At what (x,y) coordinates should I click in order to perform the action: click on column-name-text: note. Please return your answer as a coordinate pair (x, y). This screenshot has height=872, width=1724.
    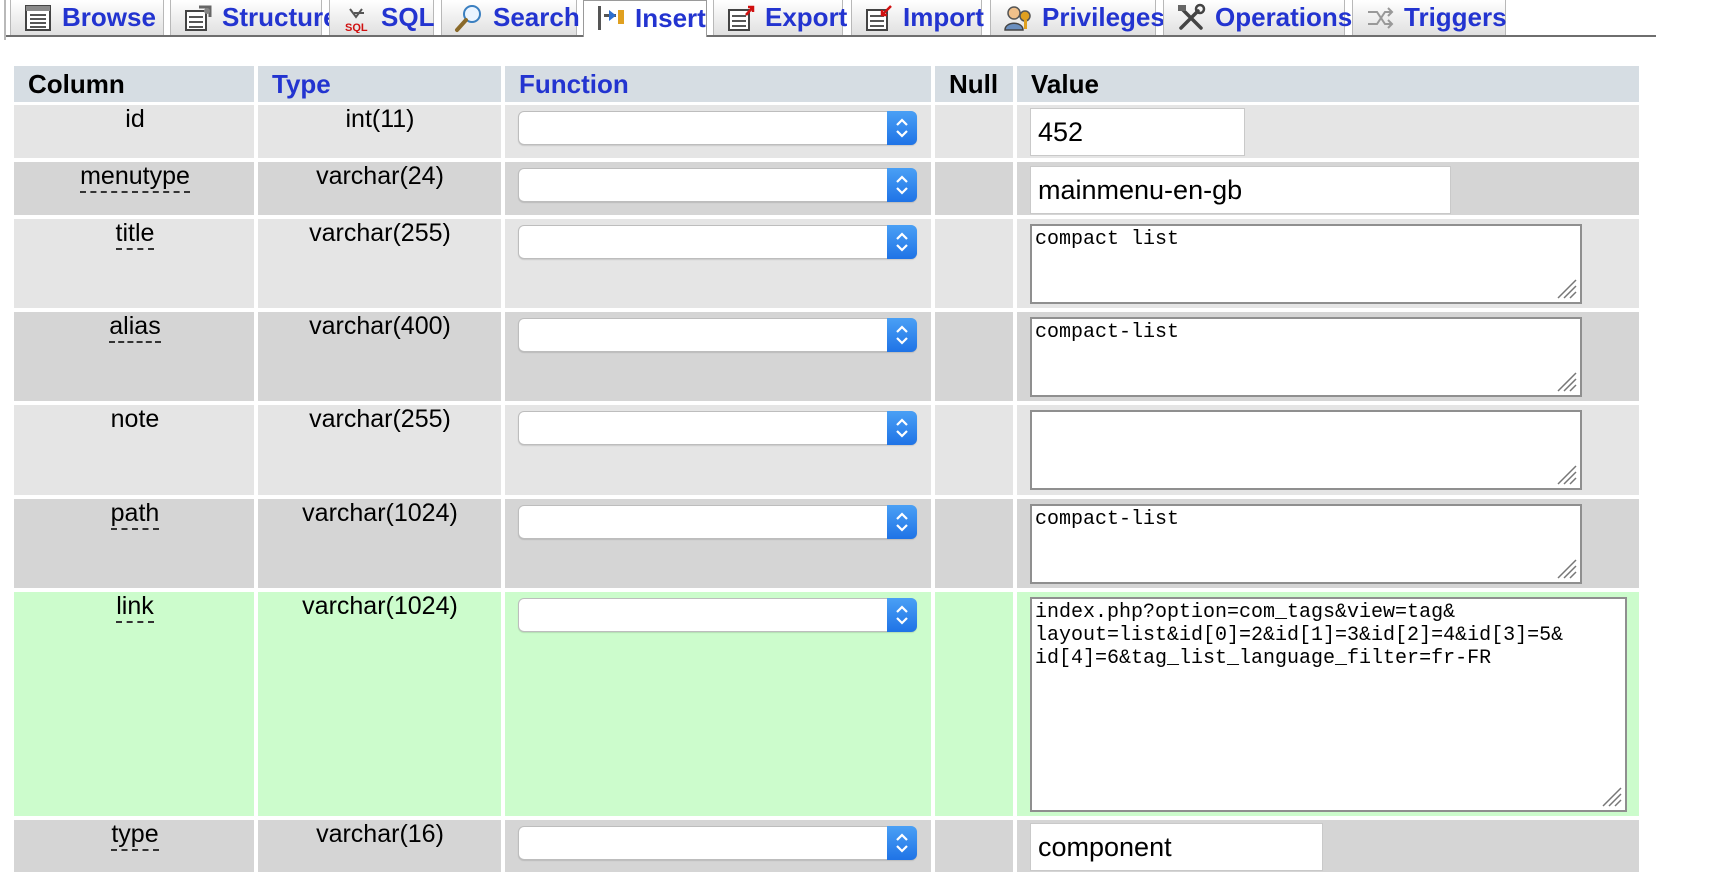
    Looking at the image, I should click on (135, 419).